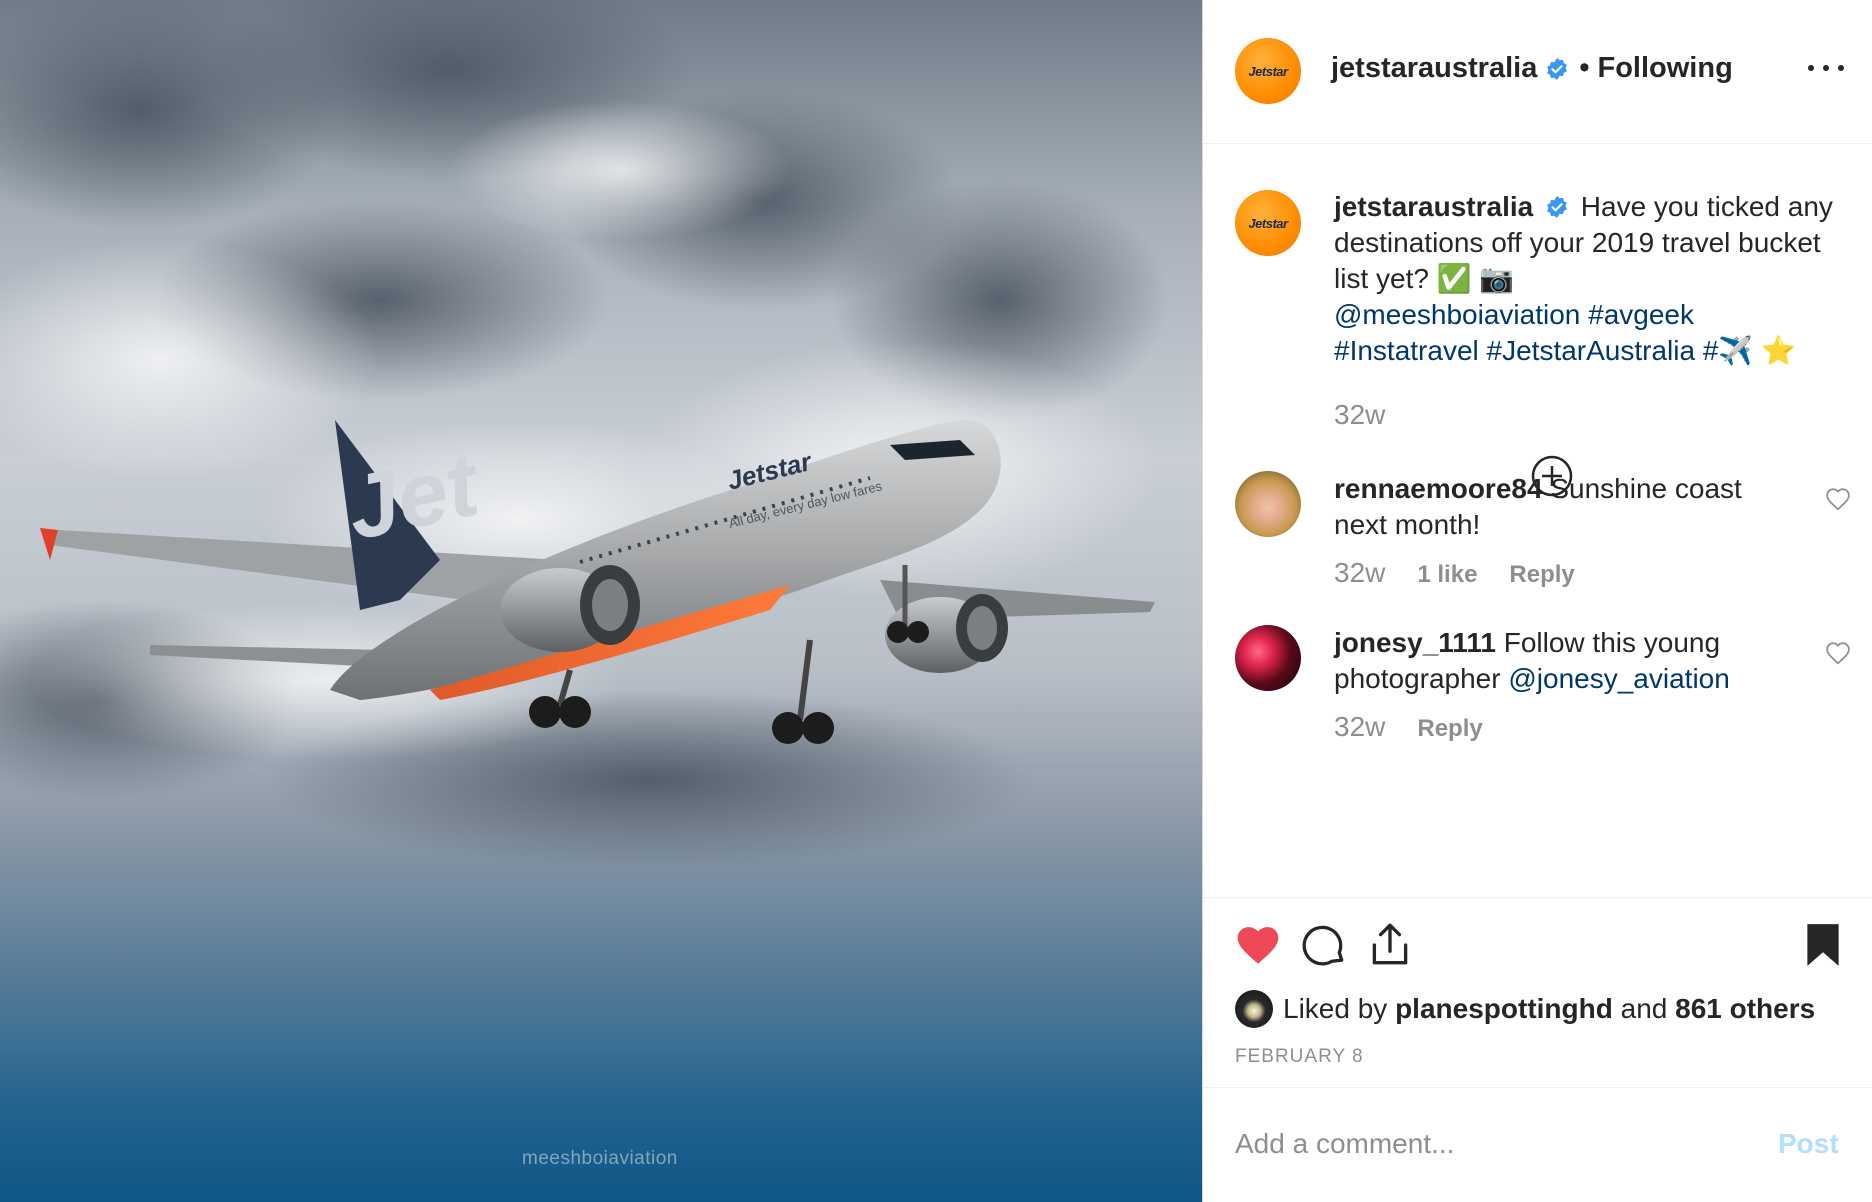 This screenshot has height=1202, width=1872. Describe the element at coordinates (1433, 206) in the screenshot. I see `caption-username: jetstaraustralia` at that location.